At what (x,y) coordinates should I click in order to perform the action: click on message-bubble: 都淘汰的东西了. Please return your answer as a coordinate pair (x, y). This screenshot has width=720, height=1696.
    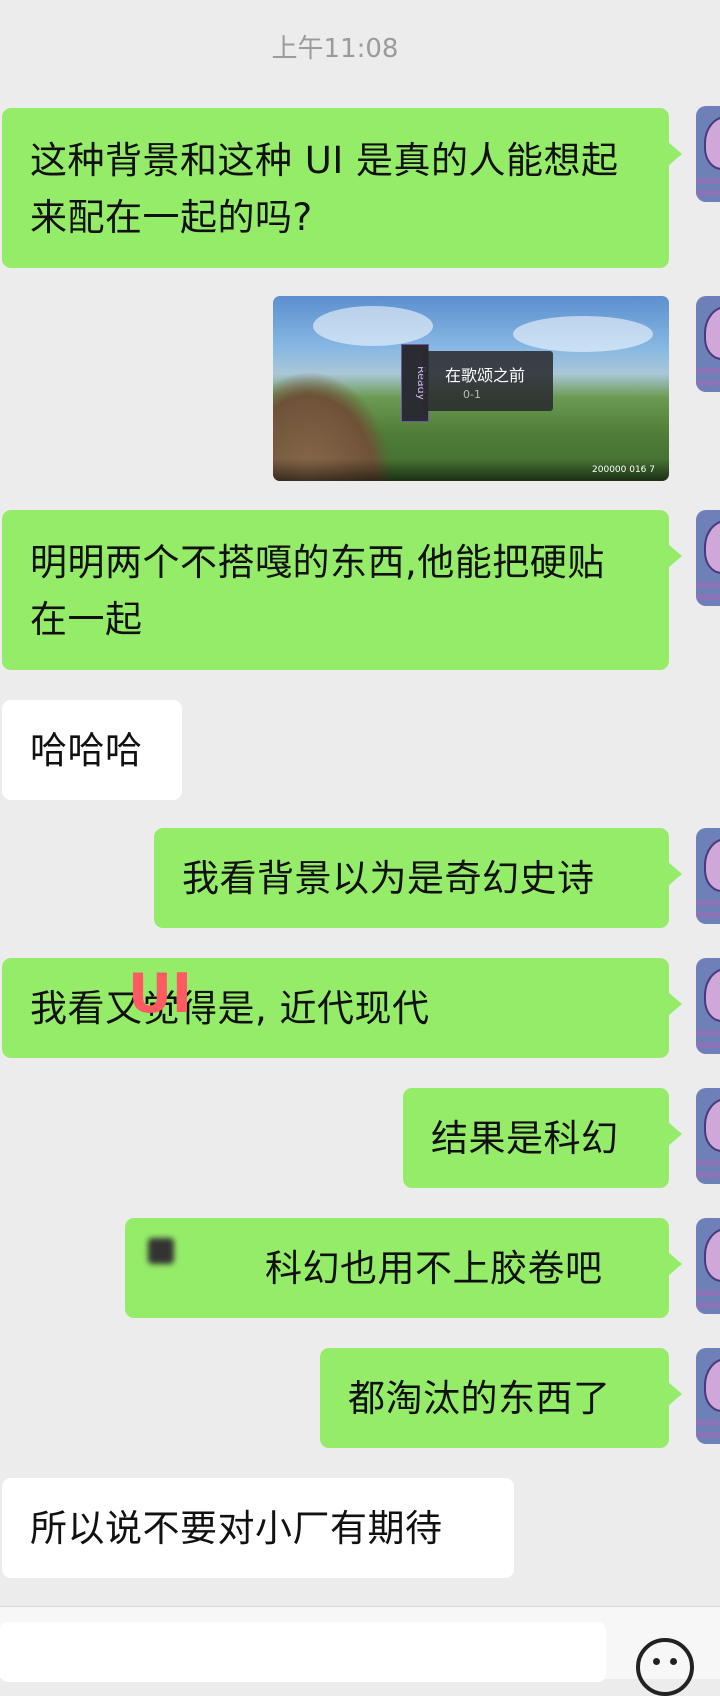
    Looking at the image, I should click on (501, 1398).